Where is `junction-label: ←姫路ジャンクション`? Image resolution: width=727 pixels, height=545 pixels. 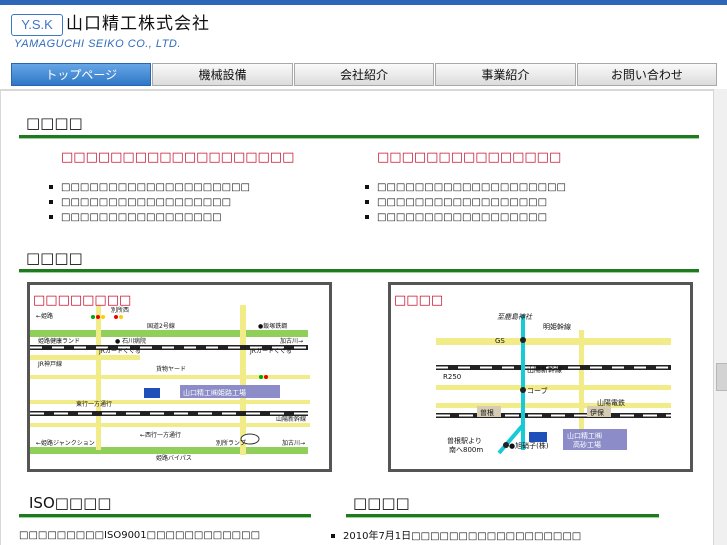
junction-label: ←姫路ジャンクション is located at coordinates (65, 443).